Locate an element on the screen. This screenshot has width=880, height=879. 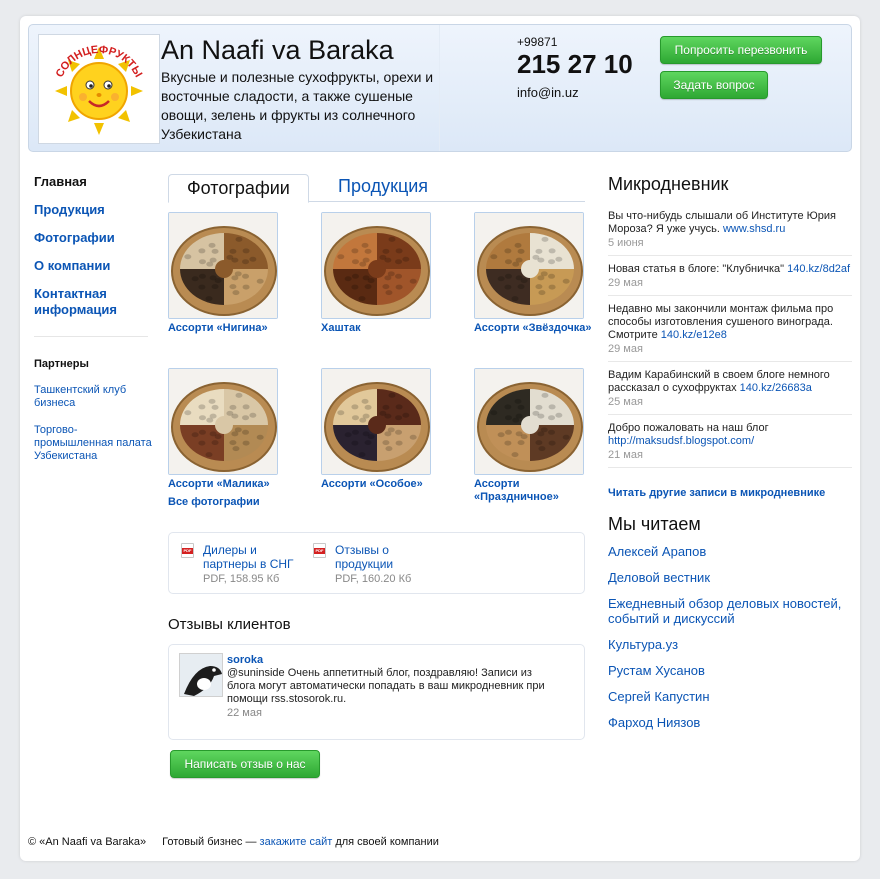
phone-prefix: +99871 is located at coordinates (537, 42).